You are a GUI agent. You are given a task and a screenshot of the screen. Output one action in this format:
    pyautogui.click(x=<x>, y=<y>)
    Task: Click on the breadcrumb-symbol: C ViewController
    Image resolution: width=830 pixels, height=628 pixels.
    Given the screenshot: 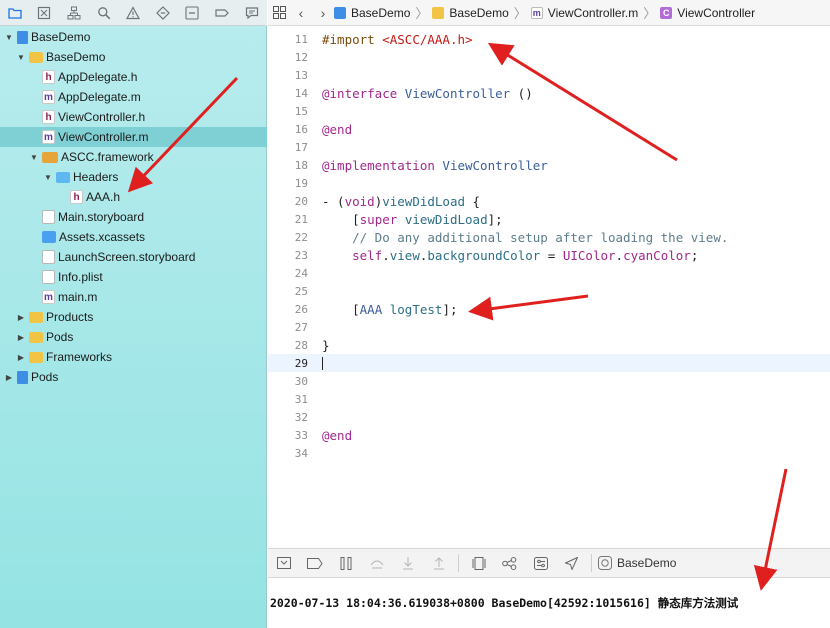 What is the action you would take?
    pyautogui.click(x=707, y=13)
    